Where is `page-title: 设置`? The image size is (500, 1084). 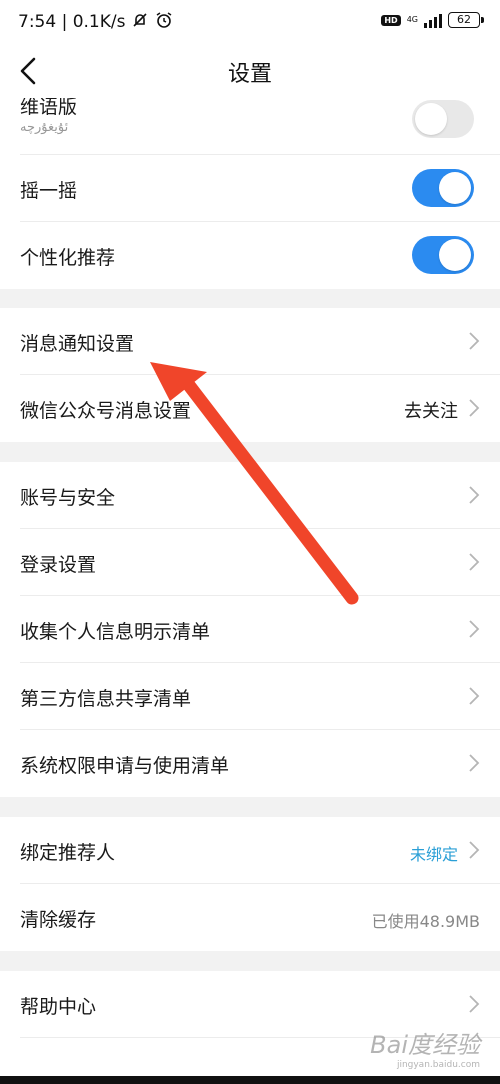
page-title: 设置 is located at coordinates (249, 74).